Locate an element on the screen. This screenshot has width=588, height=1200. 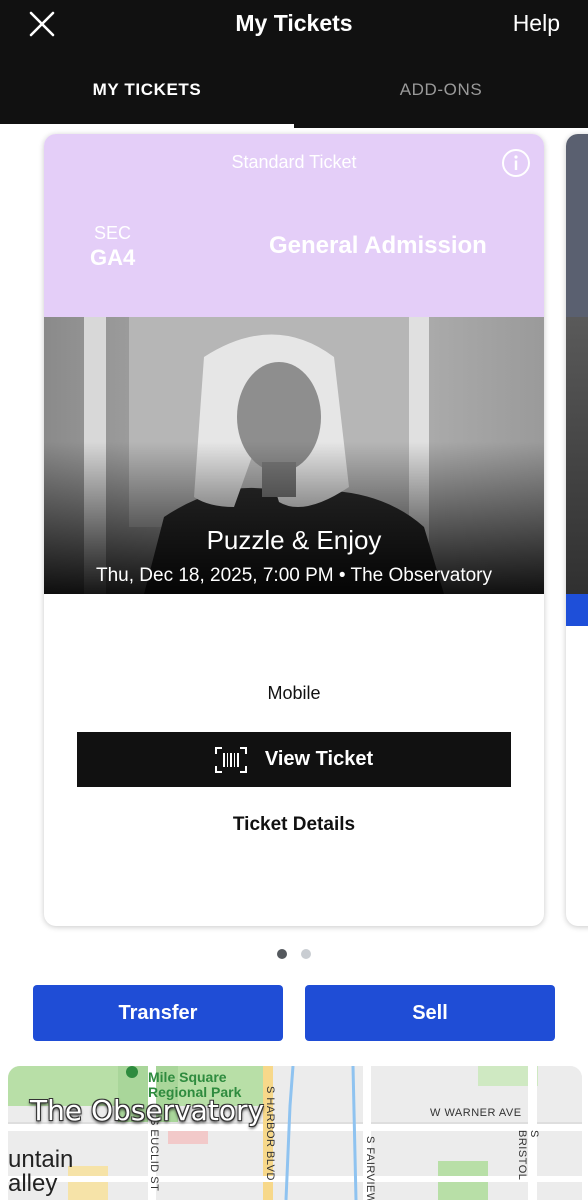
street-harbor: S HARBOR BLVD is located at coordinates (270, 1133).